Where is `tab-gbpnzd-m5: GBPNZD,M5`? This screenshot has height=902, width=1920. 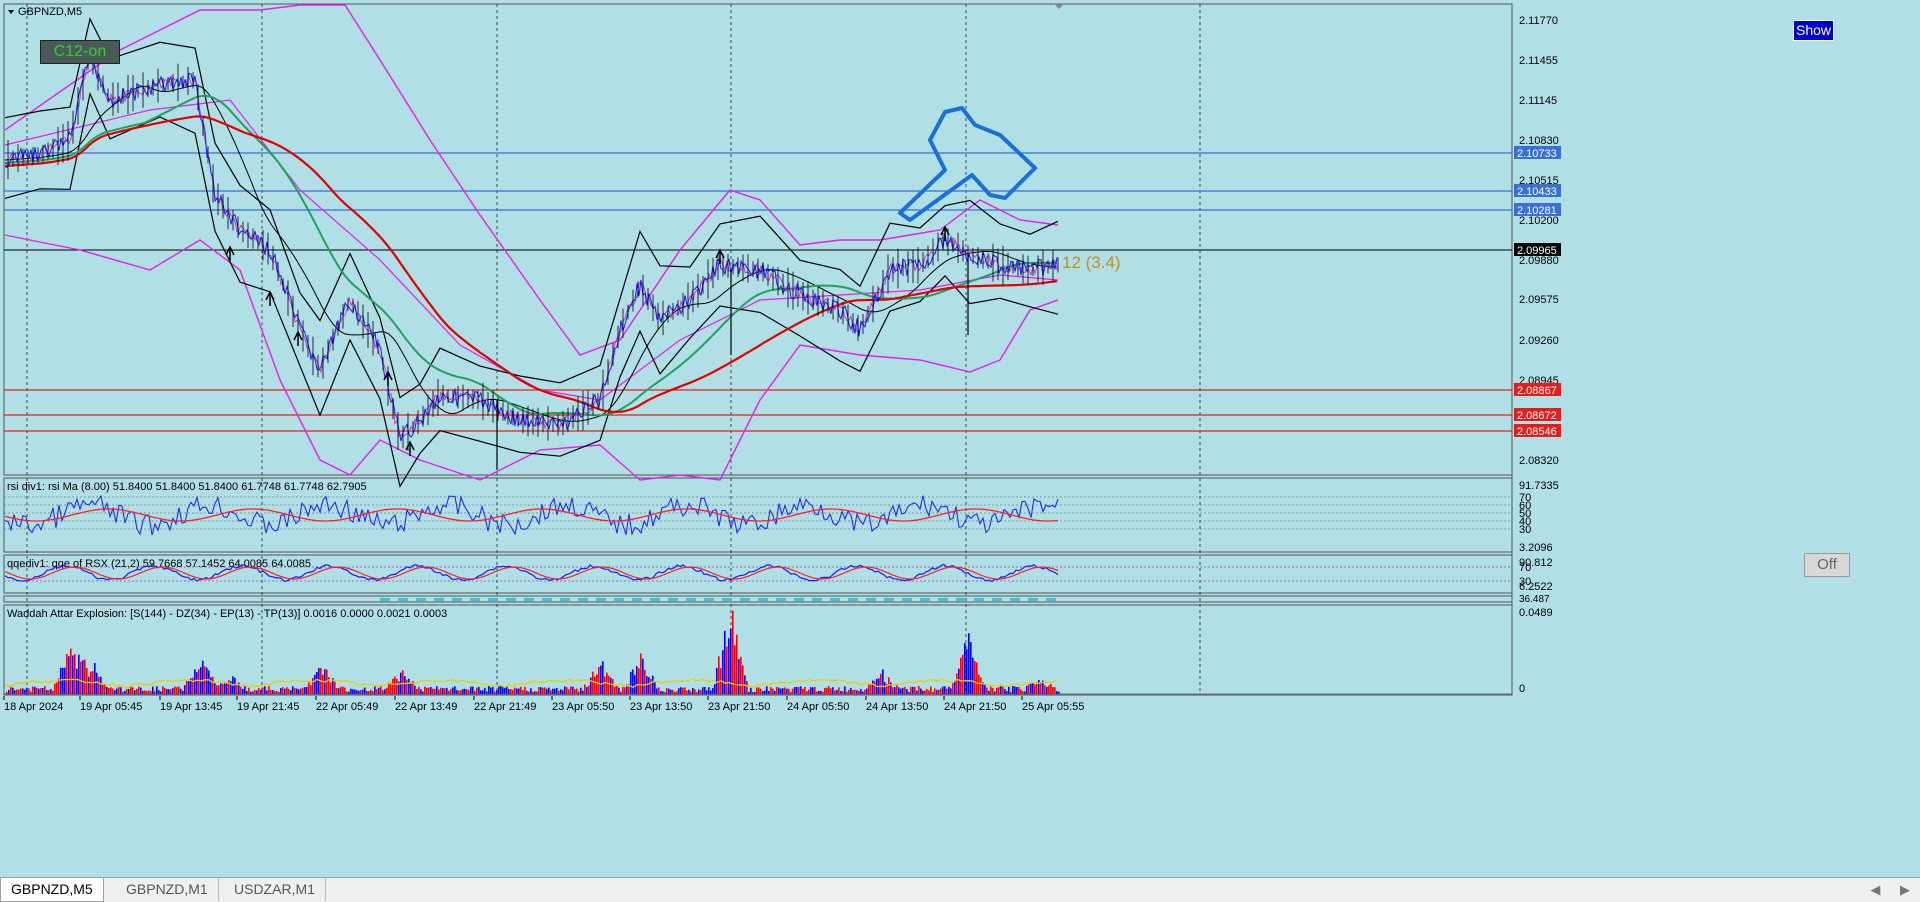 tab-gbpnzd-m5: GBPNZD,M5 is located at coordinates (52, 890).